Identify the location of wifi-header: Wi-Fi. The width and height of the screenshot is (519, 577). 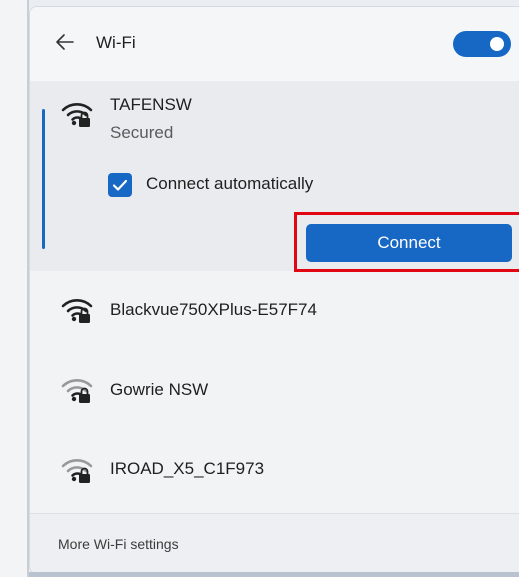
(274, 44).